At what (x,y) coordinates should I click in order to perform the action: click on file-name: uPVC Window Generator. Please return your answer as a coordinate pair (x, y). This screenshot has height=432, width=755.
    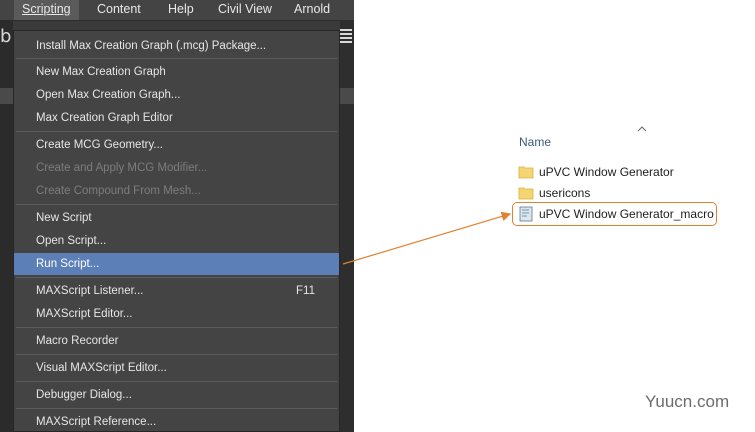
    Looking at the image, I should click on (606, 172).